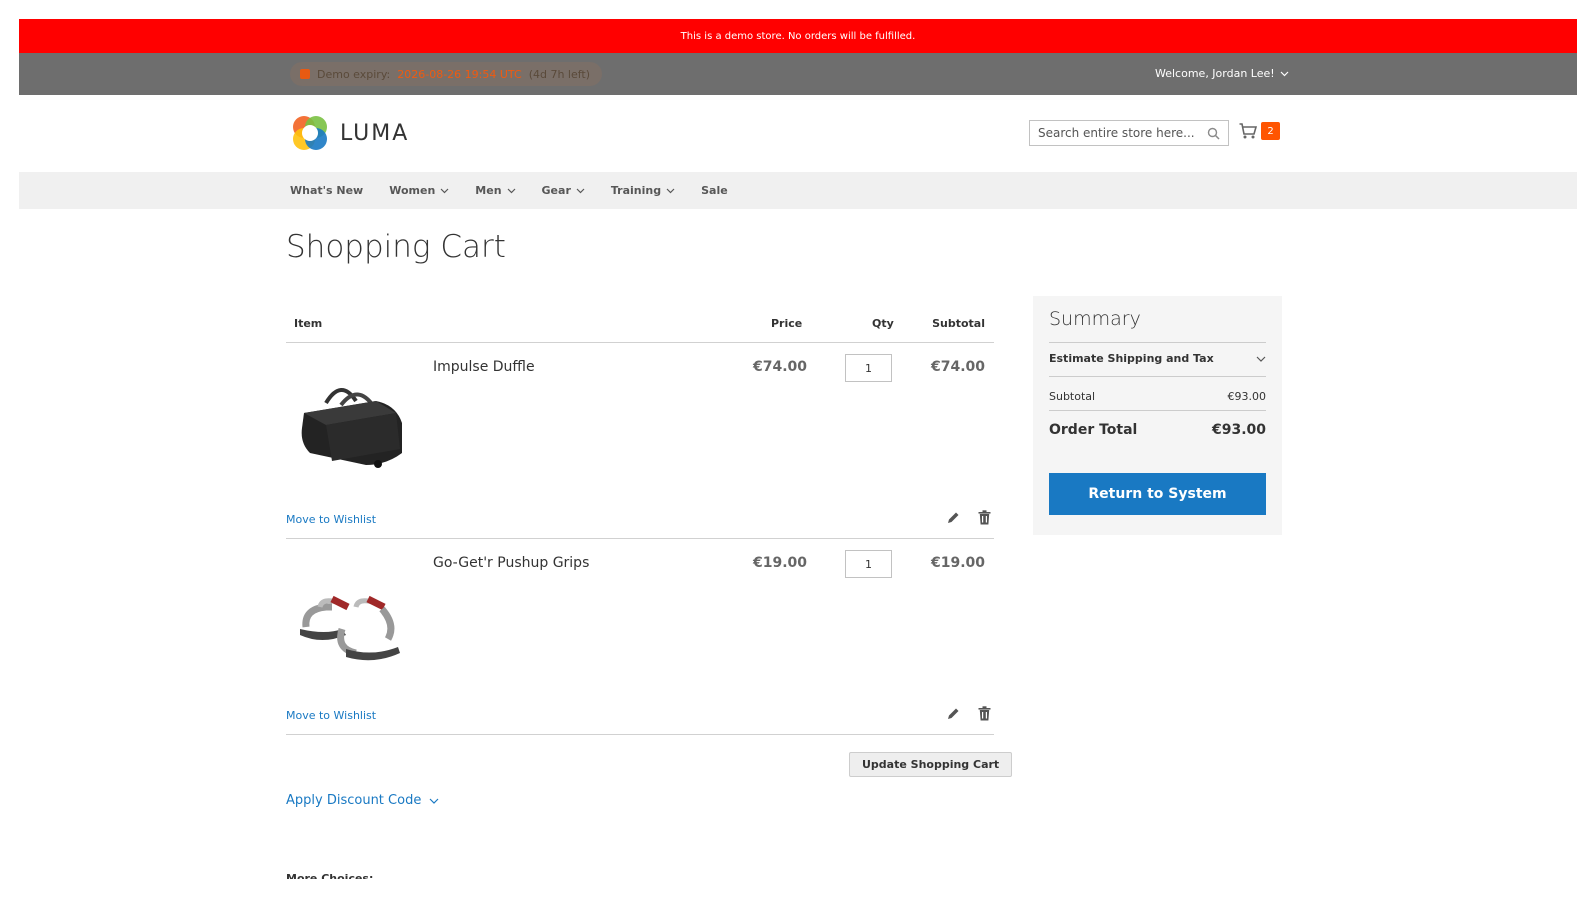  Describe the element at coordinates (883, 323) in the screenshot. I see `header-qty: Qty` at that location.